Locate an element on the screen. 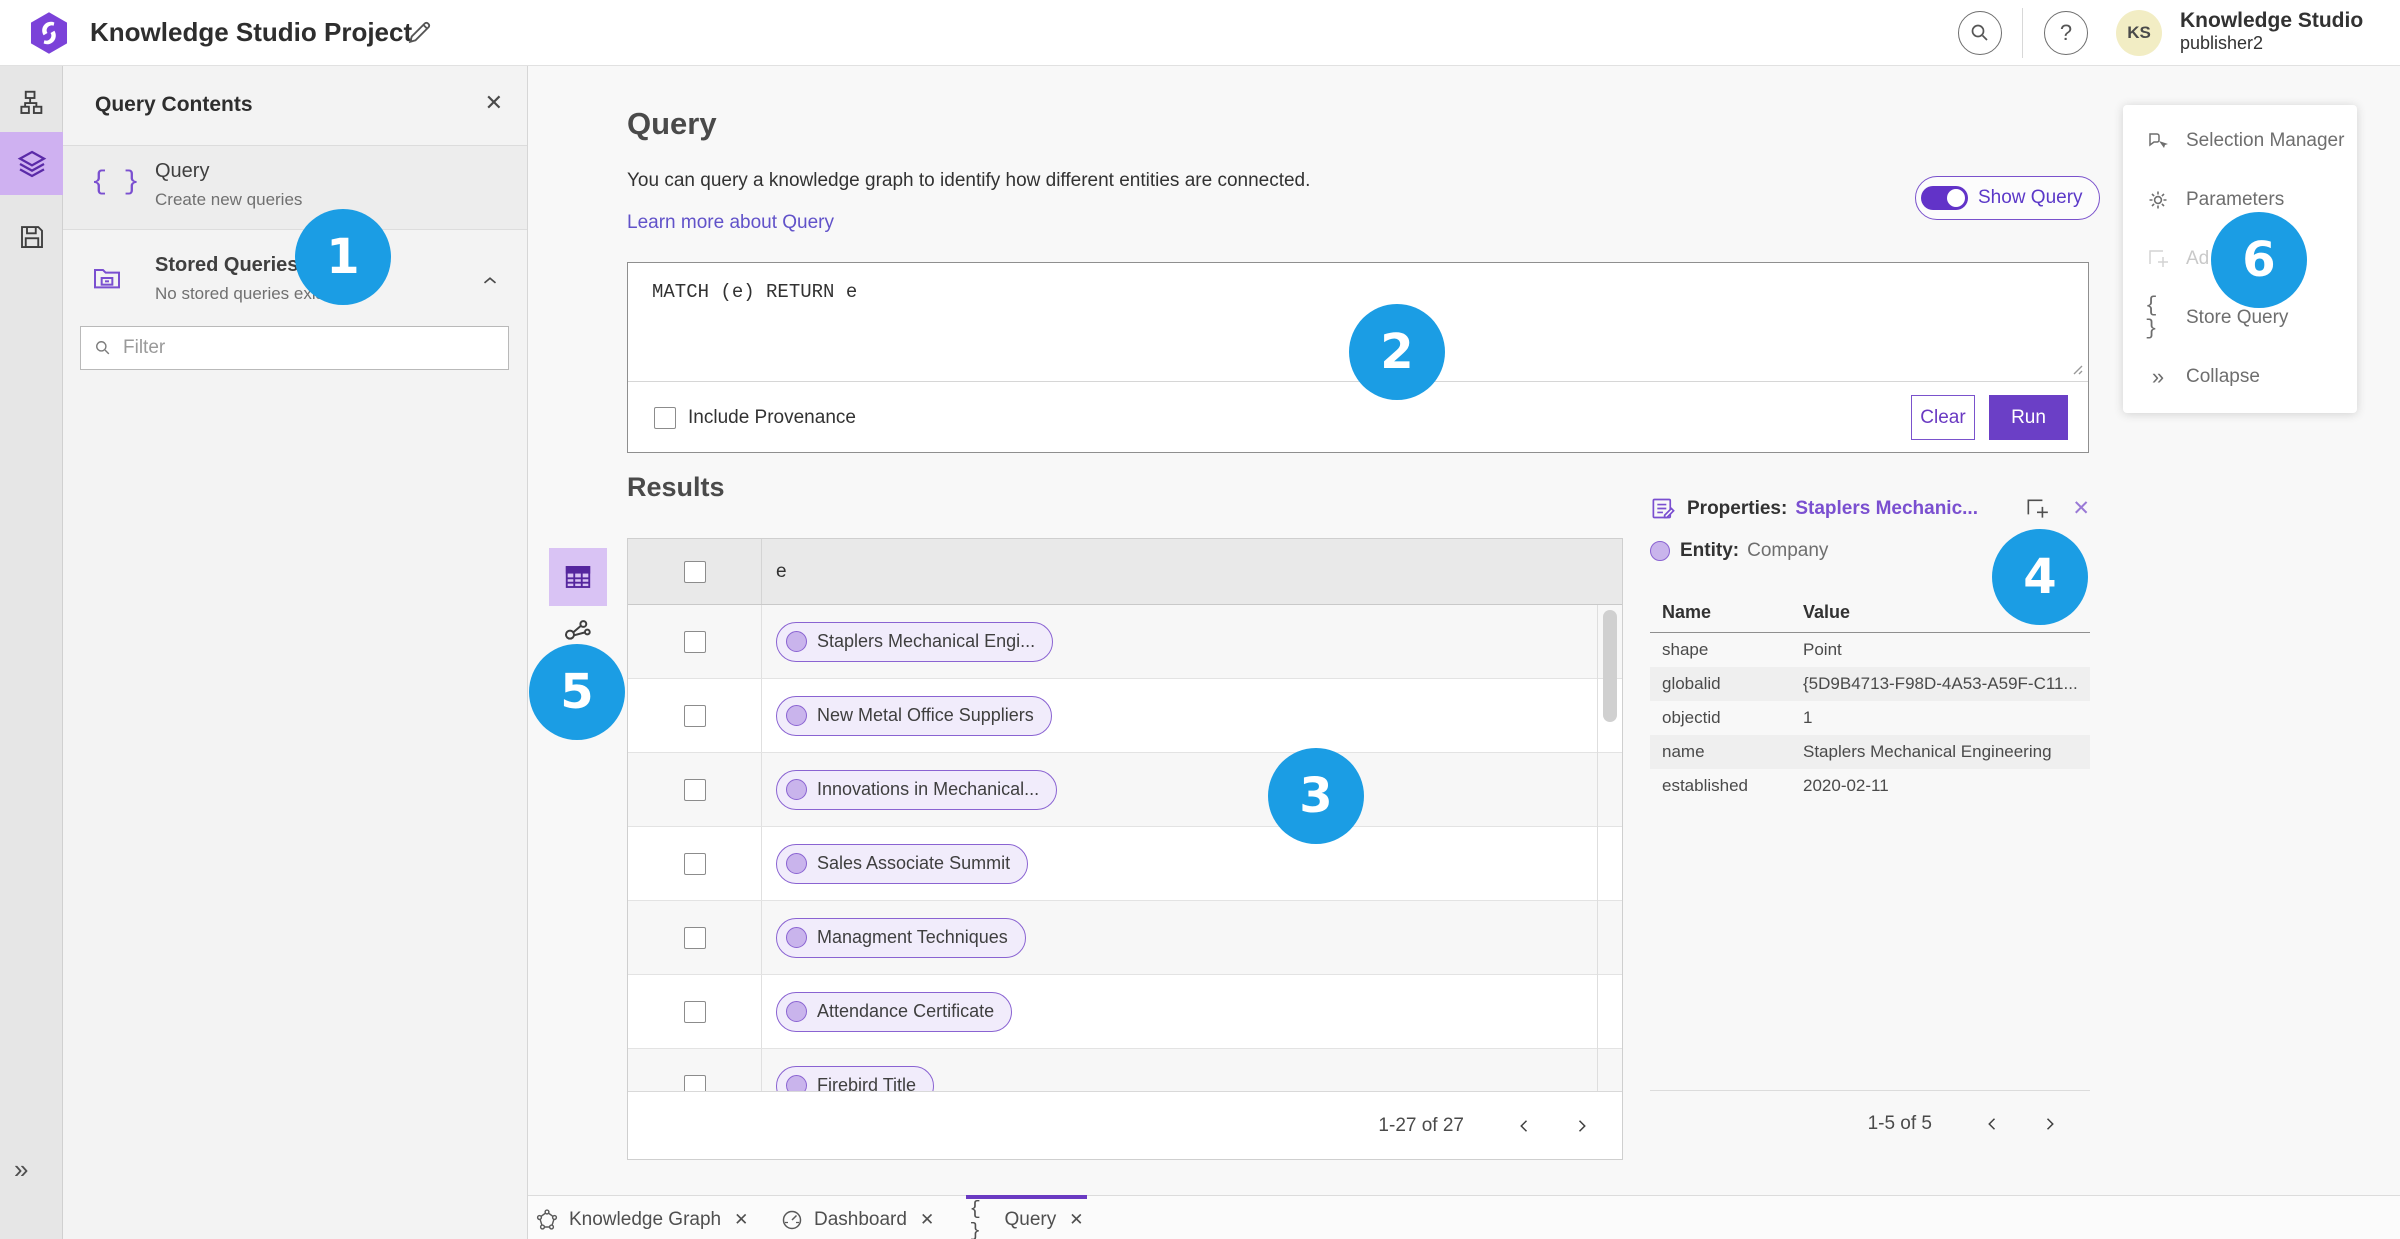 The height and width of the screenshot is (1239, 2400). user-info: Knowledge Studio publisher2 is located at coordinates (2271, 31).